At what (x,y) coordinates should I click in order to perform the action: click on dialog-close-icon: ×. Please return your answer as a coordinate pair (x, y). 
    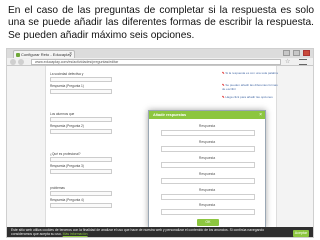
    Looking at the image, I should click on (260, 115).